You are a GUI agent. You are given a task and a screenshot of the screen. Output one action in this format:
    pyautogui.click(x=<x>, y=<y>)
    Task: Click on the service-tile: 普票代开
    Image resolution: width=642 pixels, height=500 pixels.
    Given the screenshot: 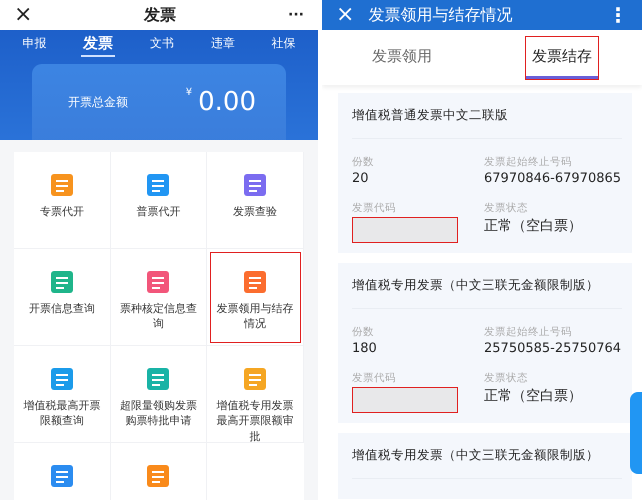 What is the action you would take?
    pyautogui.click(x=159, y=200)
    